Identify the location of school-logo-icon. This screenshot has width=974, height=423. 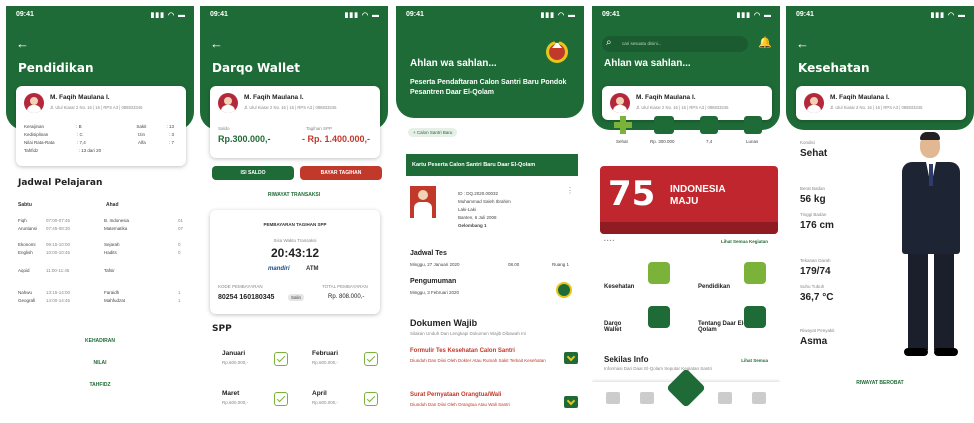
(557, 51).